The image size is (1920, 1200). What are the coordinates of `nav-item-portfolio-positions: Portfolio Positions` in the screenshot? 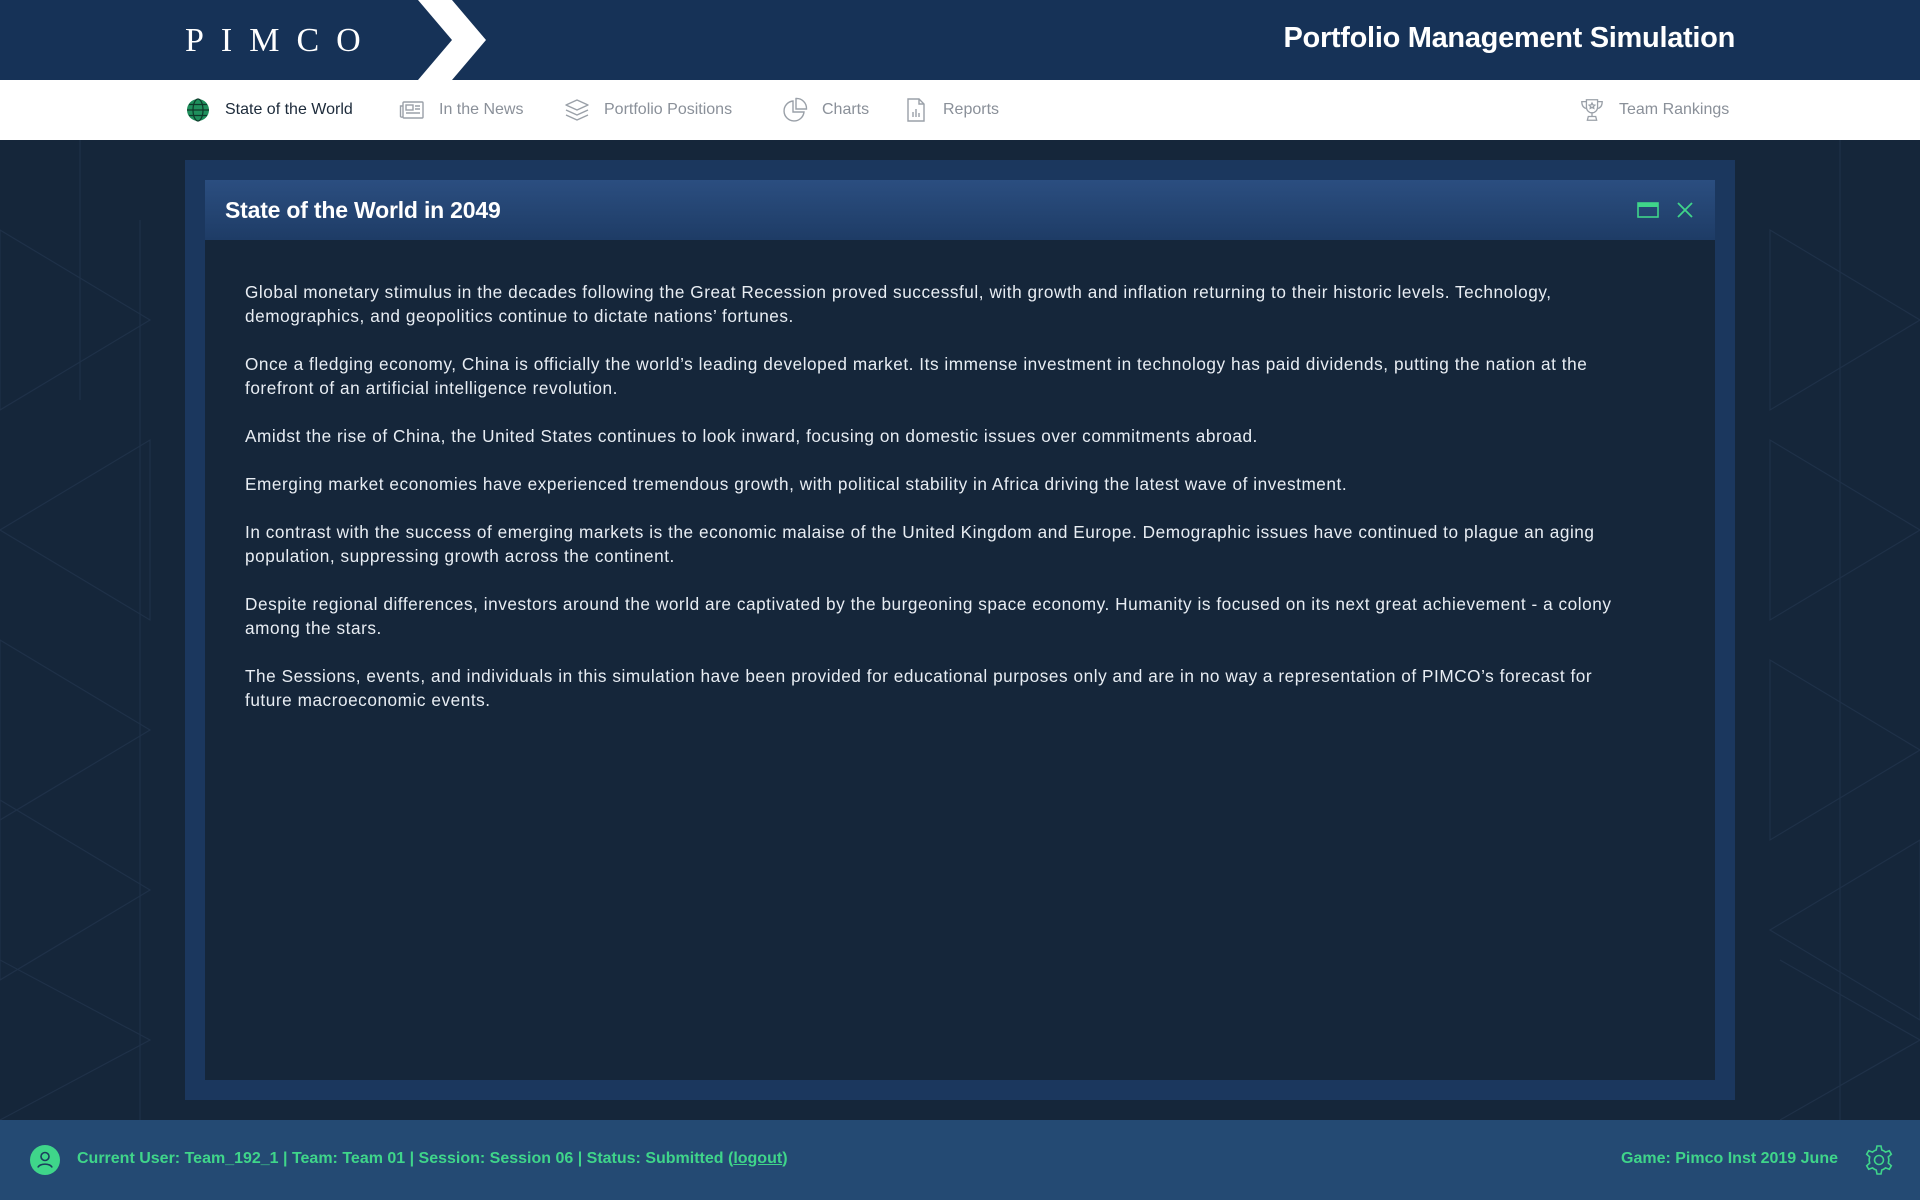 It's located at (648, 110).